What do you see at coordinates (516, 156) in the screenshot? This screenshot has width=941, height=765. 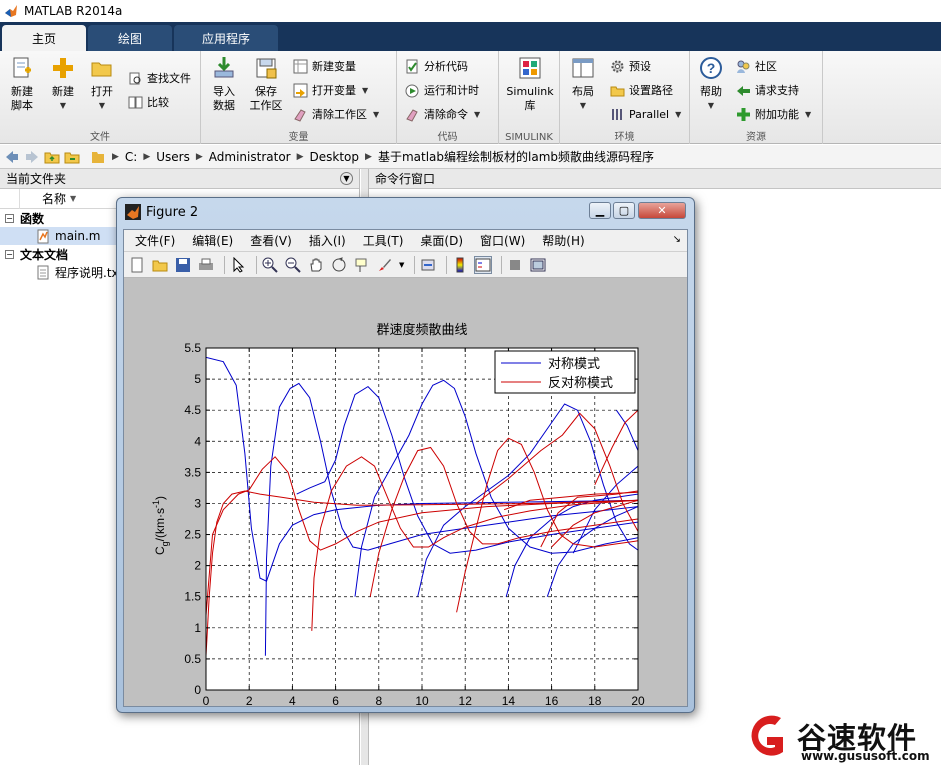 I see `crumb-project-folder: 基于matlab编程绘制板材的lamb频散曲线源码程序` at bounding box center [516, 156].